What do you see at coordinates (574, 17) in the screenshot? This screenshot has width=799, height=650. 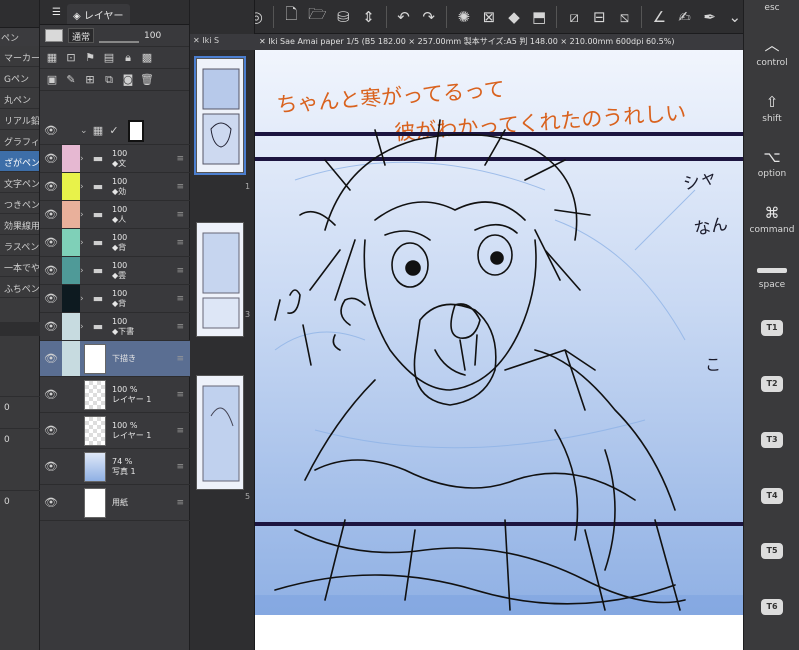 I see `selection-clear-icon: ⧄` at bounding box center [574, 17].